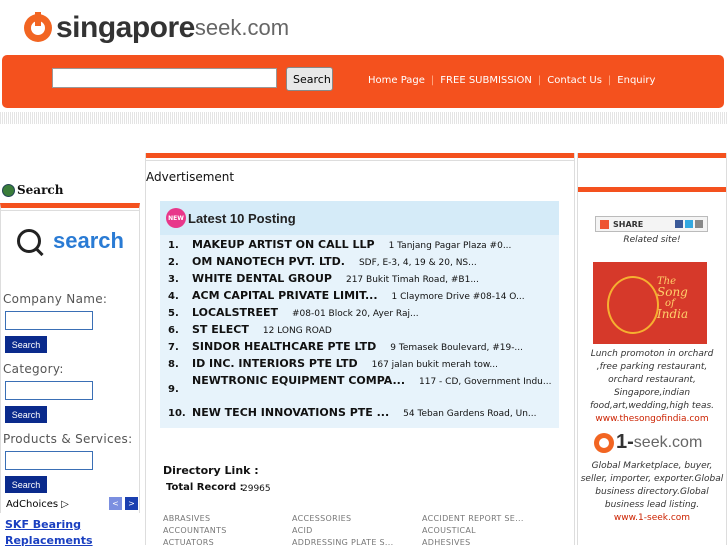 This screenshot has height=547, width=727. I want to click on company-name-input, so click(49, 320).